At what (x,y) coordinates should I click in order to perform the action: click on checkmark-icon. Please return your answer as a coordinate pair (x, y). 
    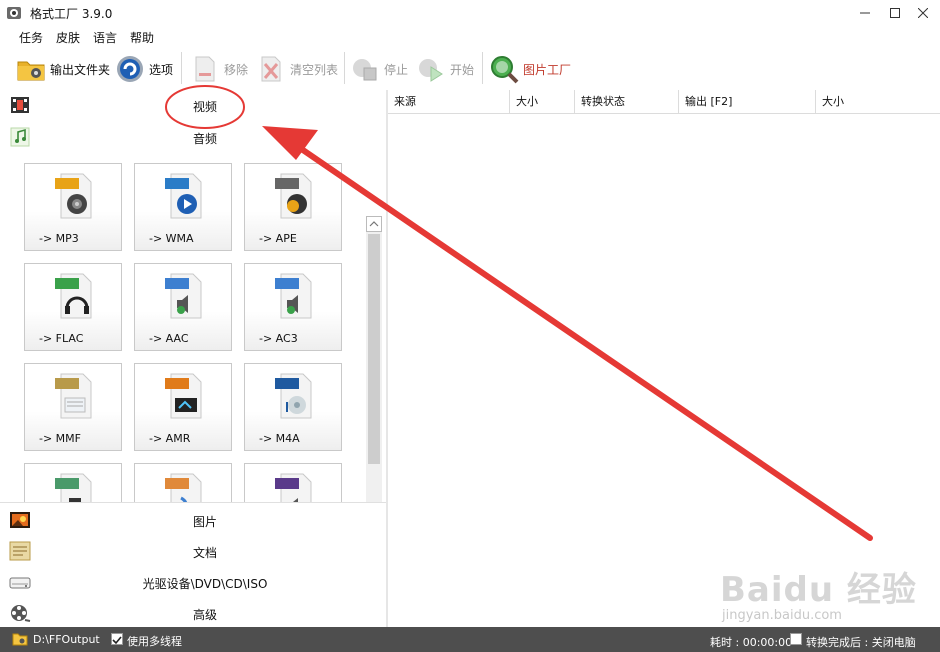
    Looking at the image, I should click on (117, 640).